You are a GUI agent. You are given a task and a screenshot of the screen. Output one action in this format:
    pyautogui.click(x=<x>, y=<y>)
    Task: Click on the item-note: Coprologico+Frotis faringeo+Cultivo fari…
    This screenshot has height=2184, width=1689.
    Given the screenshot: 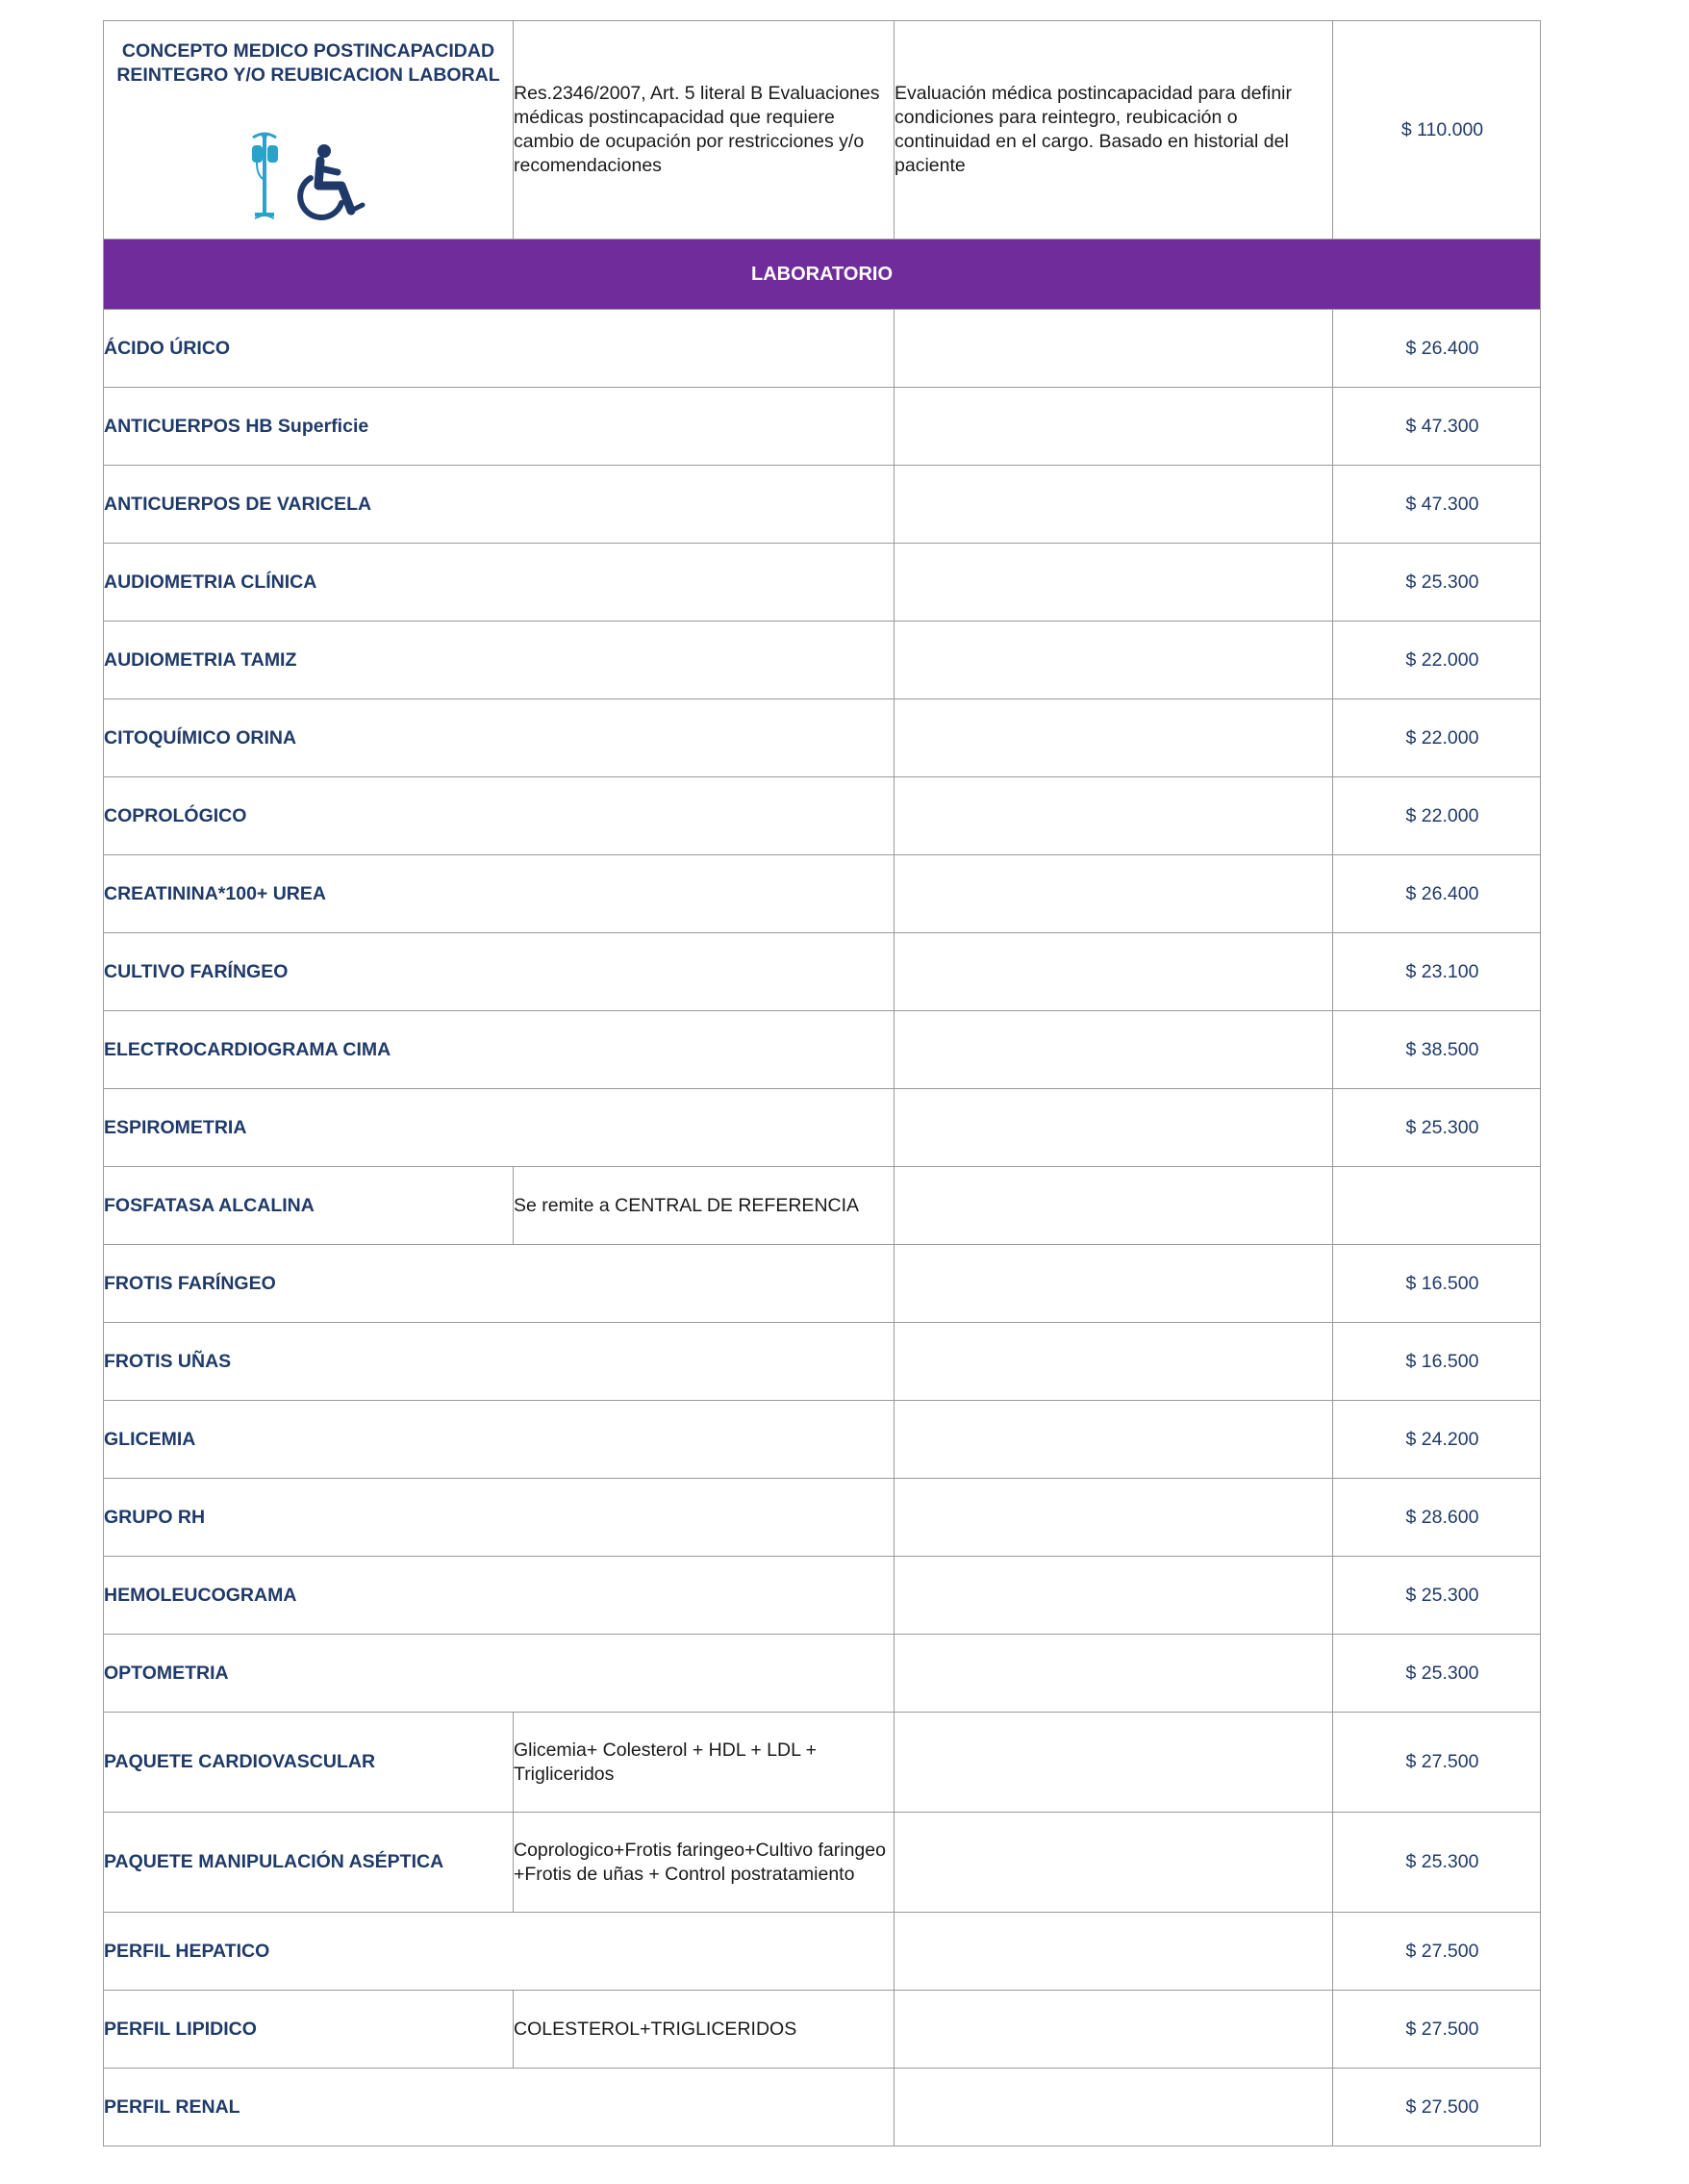 What is the action you would take?
    pyautogui.click(x=704, y=1862)
    